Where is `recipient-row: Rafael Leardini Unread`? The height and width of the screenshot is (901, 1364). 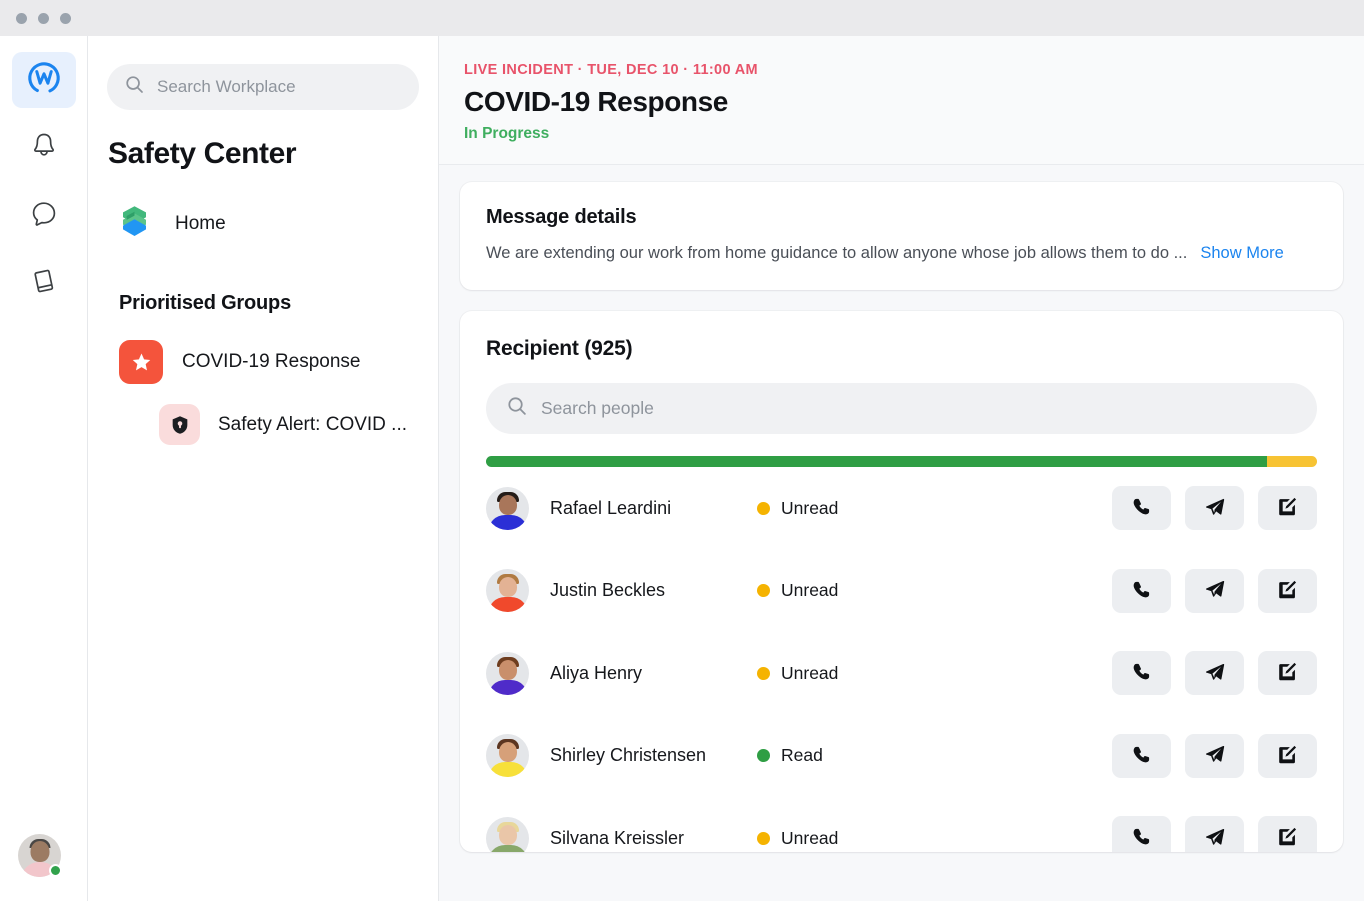
recipient-row: Rafael Leardini Unread is located at coordinates (901, 508).